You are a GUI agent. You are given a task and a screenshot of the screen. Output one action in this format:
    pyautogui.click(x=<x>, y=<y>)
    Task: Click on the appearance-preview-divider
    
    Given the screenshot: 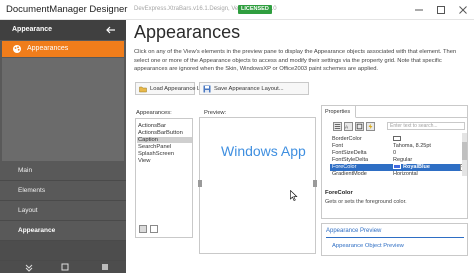 What is the action you would take?
    pyautogui.click(x=395, y=237)
    